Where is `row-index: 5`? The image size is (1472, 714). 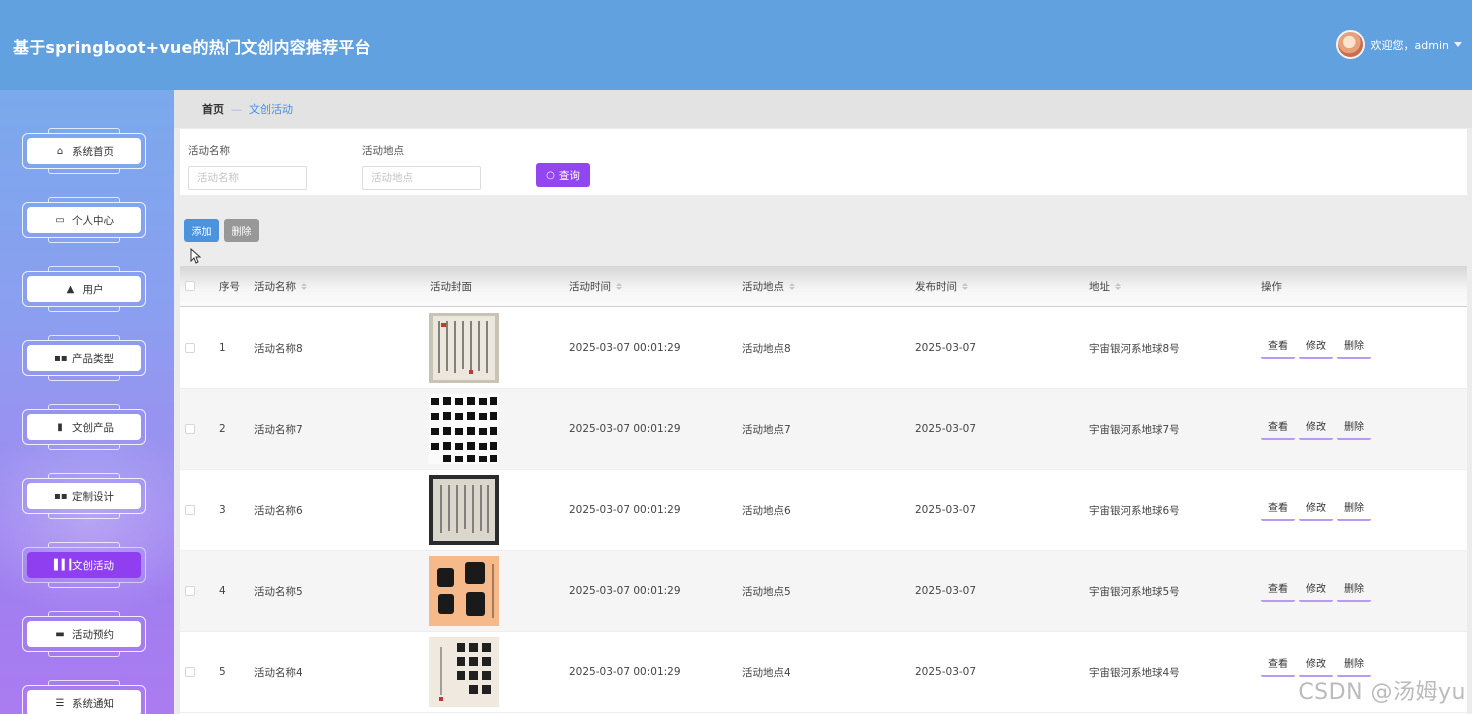 row-index: 5 is located at coordinates (222, 672).